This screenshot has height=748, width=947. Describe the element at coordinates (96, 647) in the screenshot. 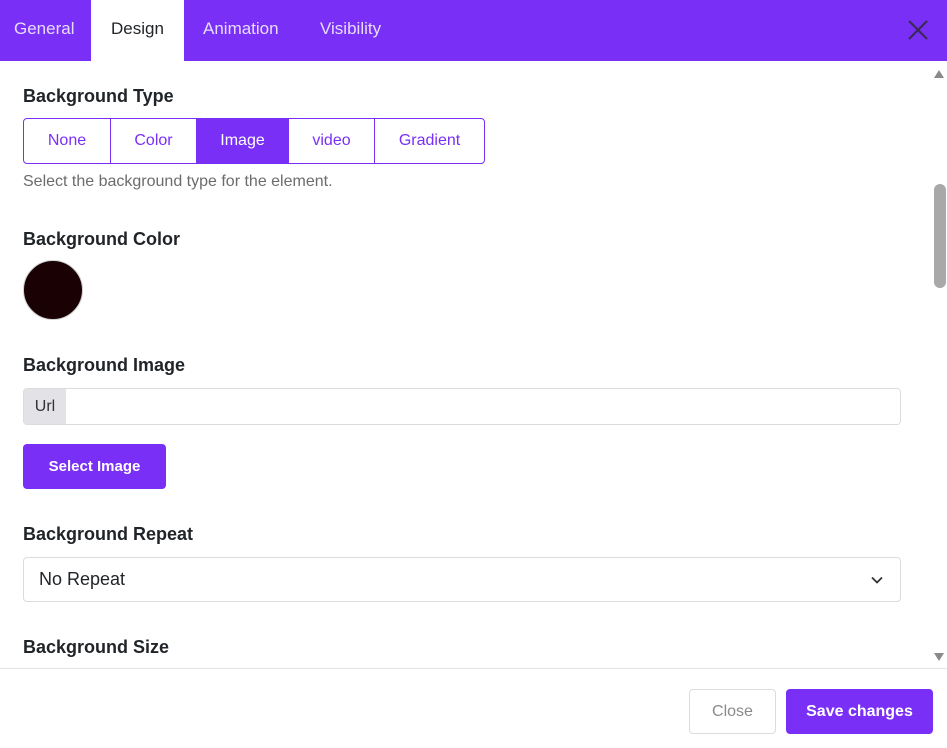

I see `background-size-title: Background Size` at that location.